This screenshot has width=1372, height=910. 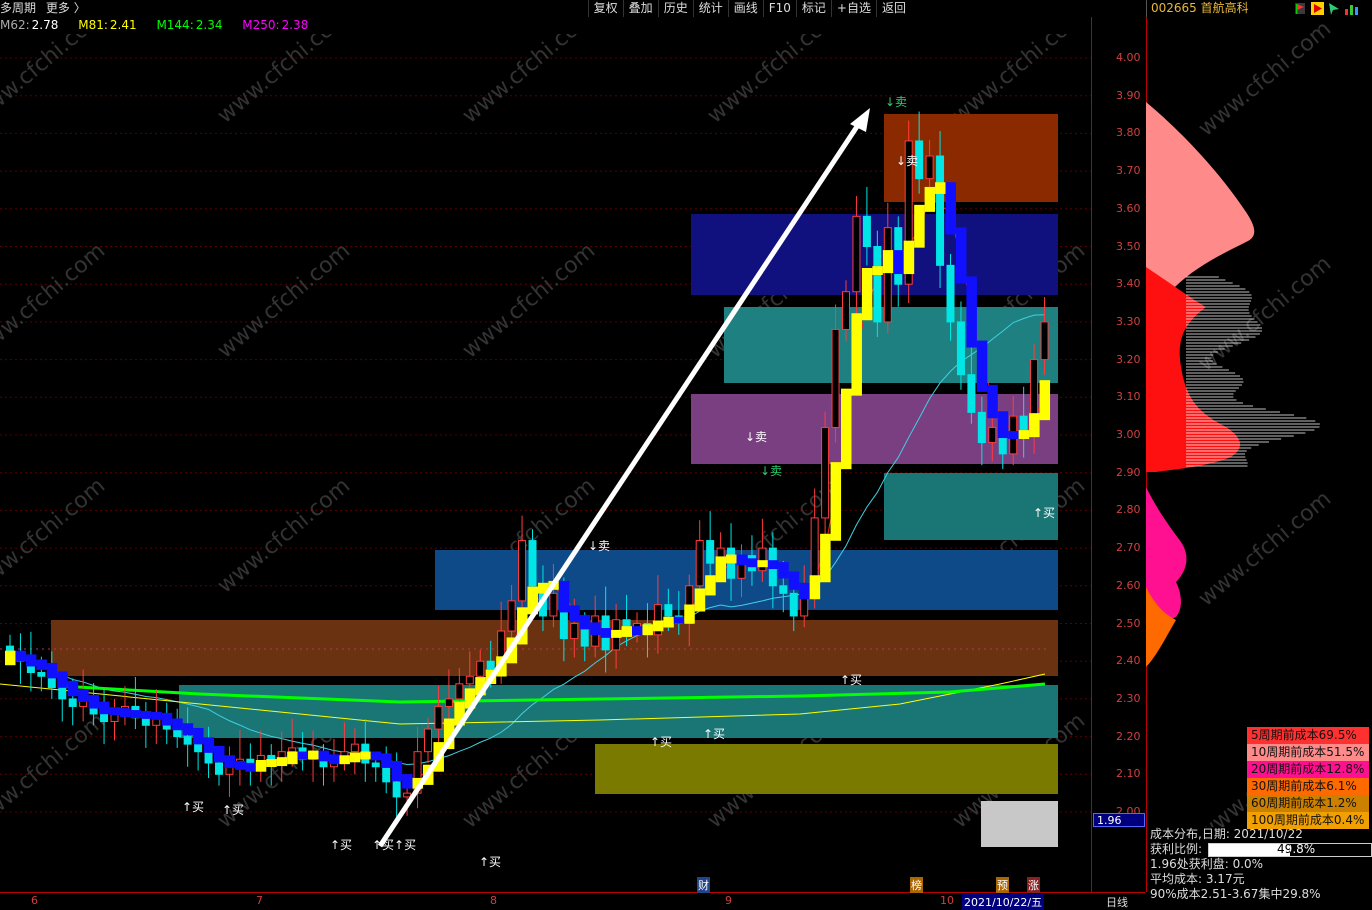 What do you see at coordinates (1334, 9) in the screenshot?
I see `arrow-icon` at bounding box center [1334, 9].